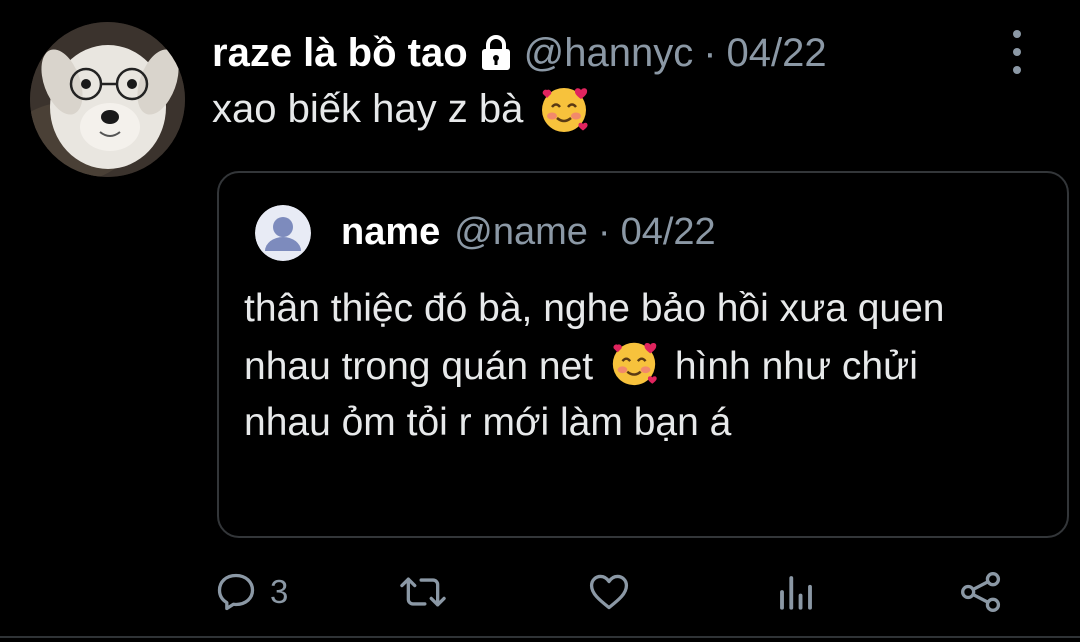  Describe the element at coordinates (609, 53) in the screenshot. I see `author-handle: @hannyc` at that location.